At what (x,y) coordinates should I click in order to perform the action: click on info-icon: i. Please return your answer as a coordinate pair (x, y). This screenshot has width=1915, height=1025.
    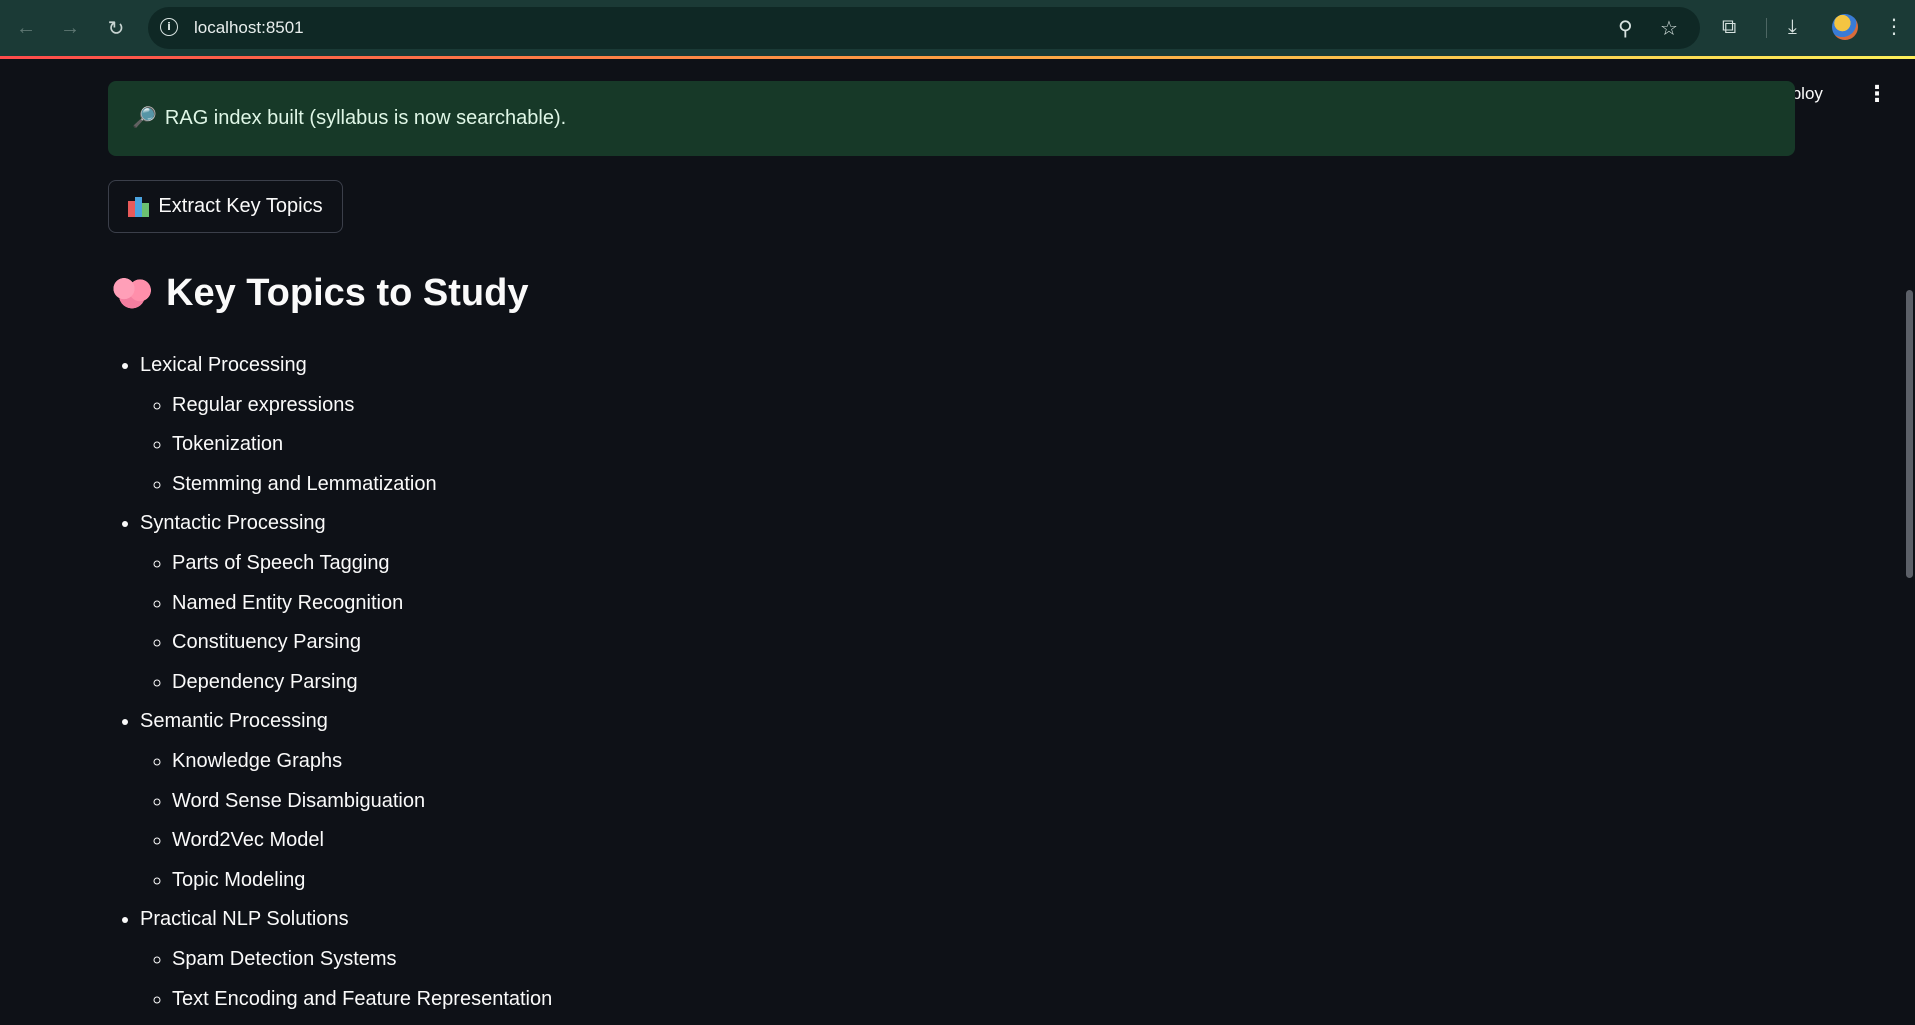
    Looking at the image, I should click on (169, 27).